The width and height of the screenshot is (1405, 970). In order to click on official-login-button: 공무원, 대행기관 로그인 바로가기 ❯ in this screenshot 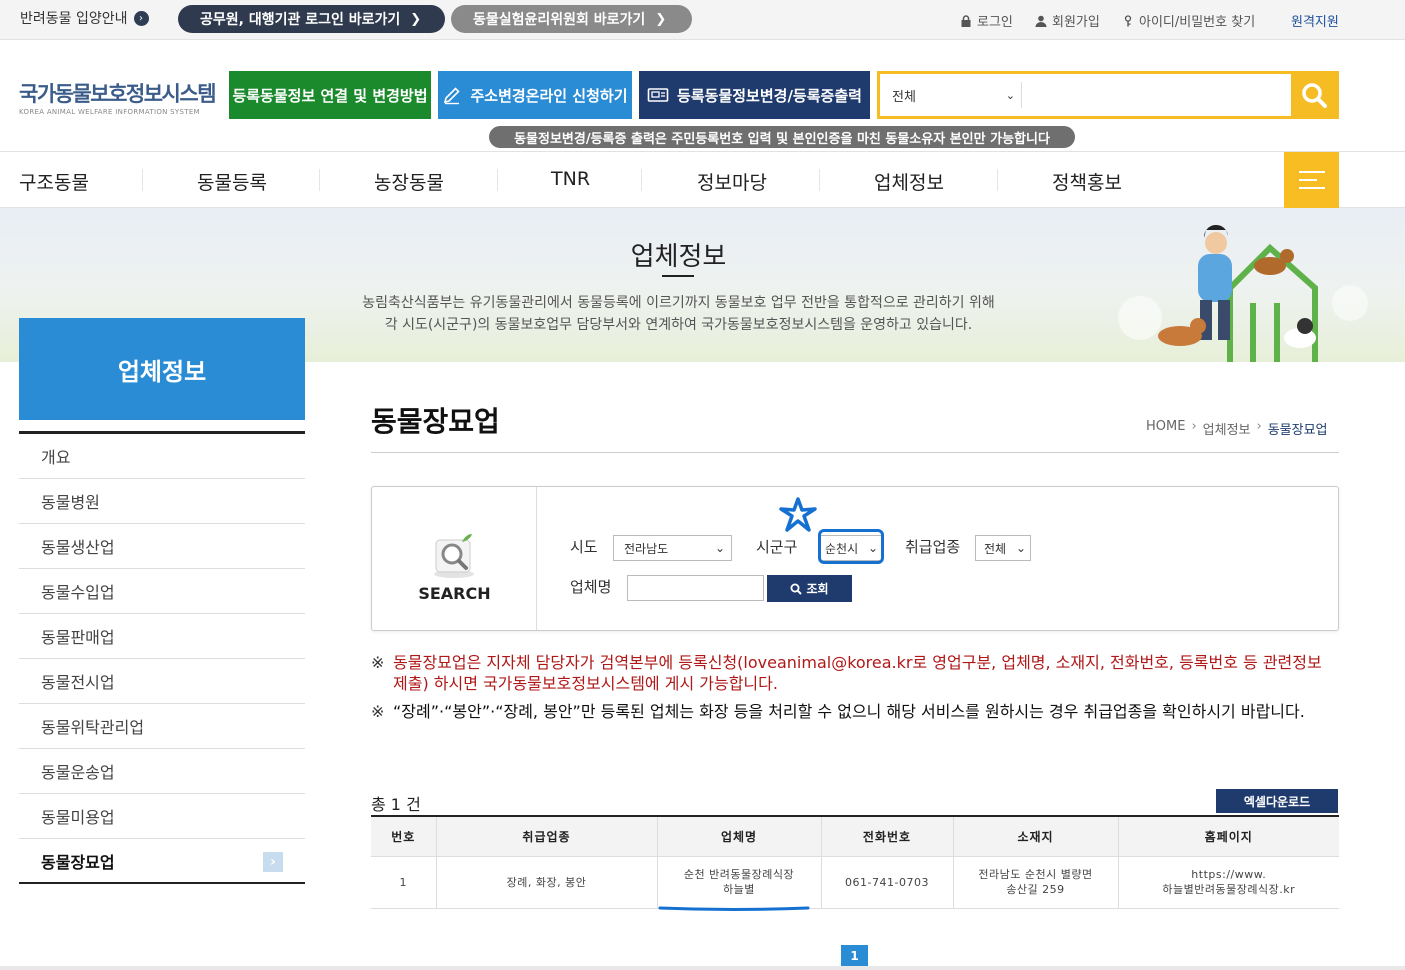, I will do `click(311, 19)`.